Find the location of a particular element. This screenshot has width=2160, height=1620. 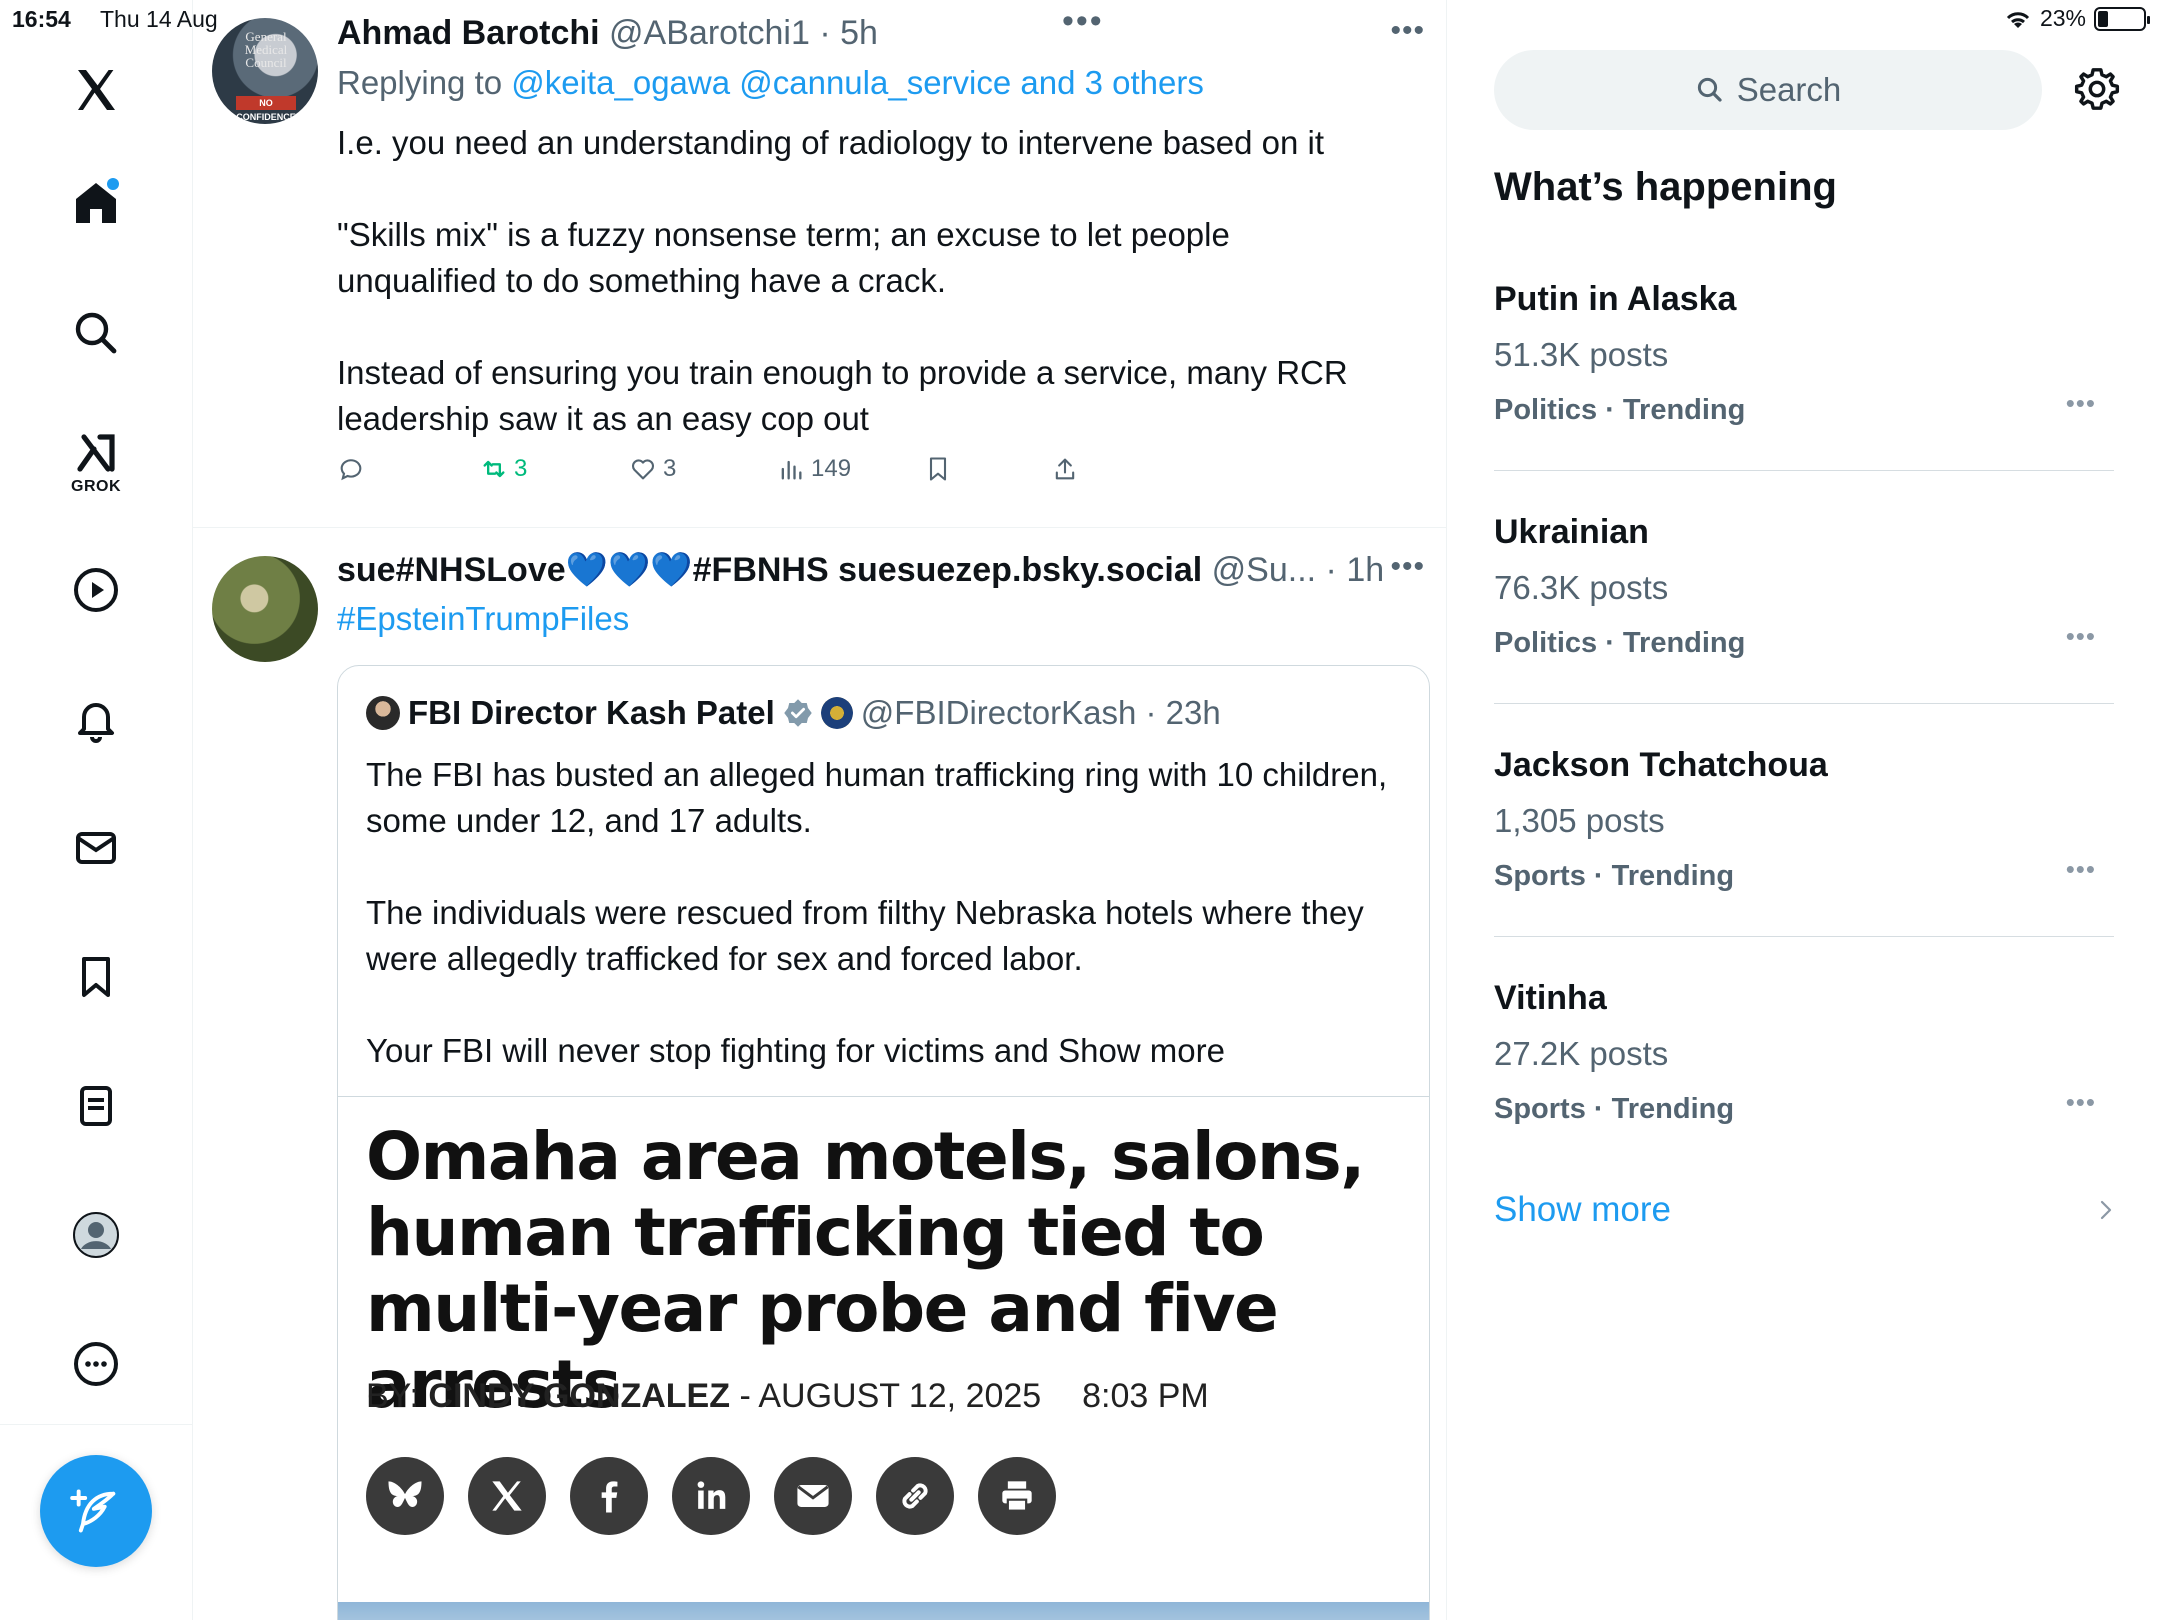

trend-title: Jackson Tchatchoua is located at coordinates (1661, 765).